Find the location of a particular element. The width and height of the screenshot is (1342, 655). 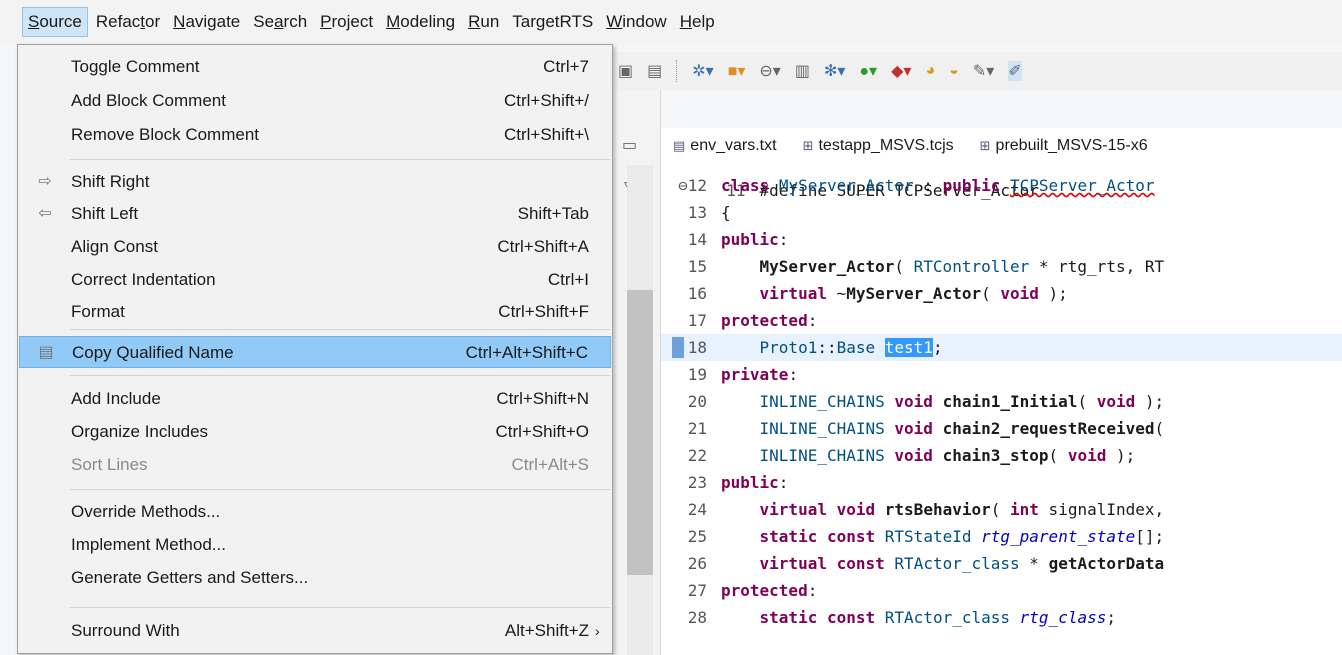

gear-icon: ✻▾ is located at coordinates (834, 71).